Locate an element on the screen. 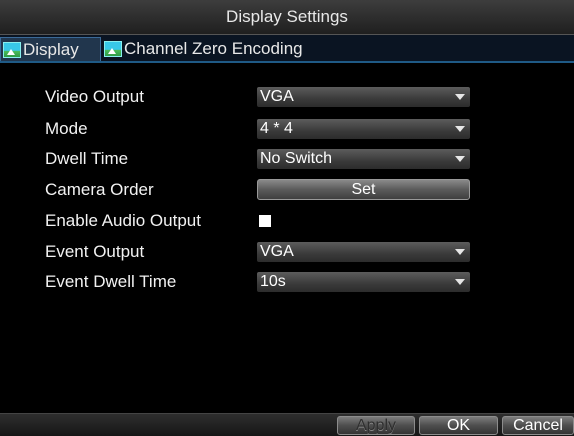 The height and width of the screenshot is (436, 574). mode-label: Mode is located at coordinates (66, 128).